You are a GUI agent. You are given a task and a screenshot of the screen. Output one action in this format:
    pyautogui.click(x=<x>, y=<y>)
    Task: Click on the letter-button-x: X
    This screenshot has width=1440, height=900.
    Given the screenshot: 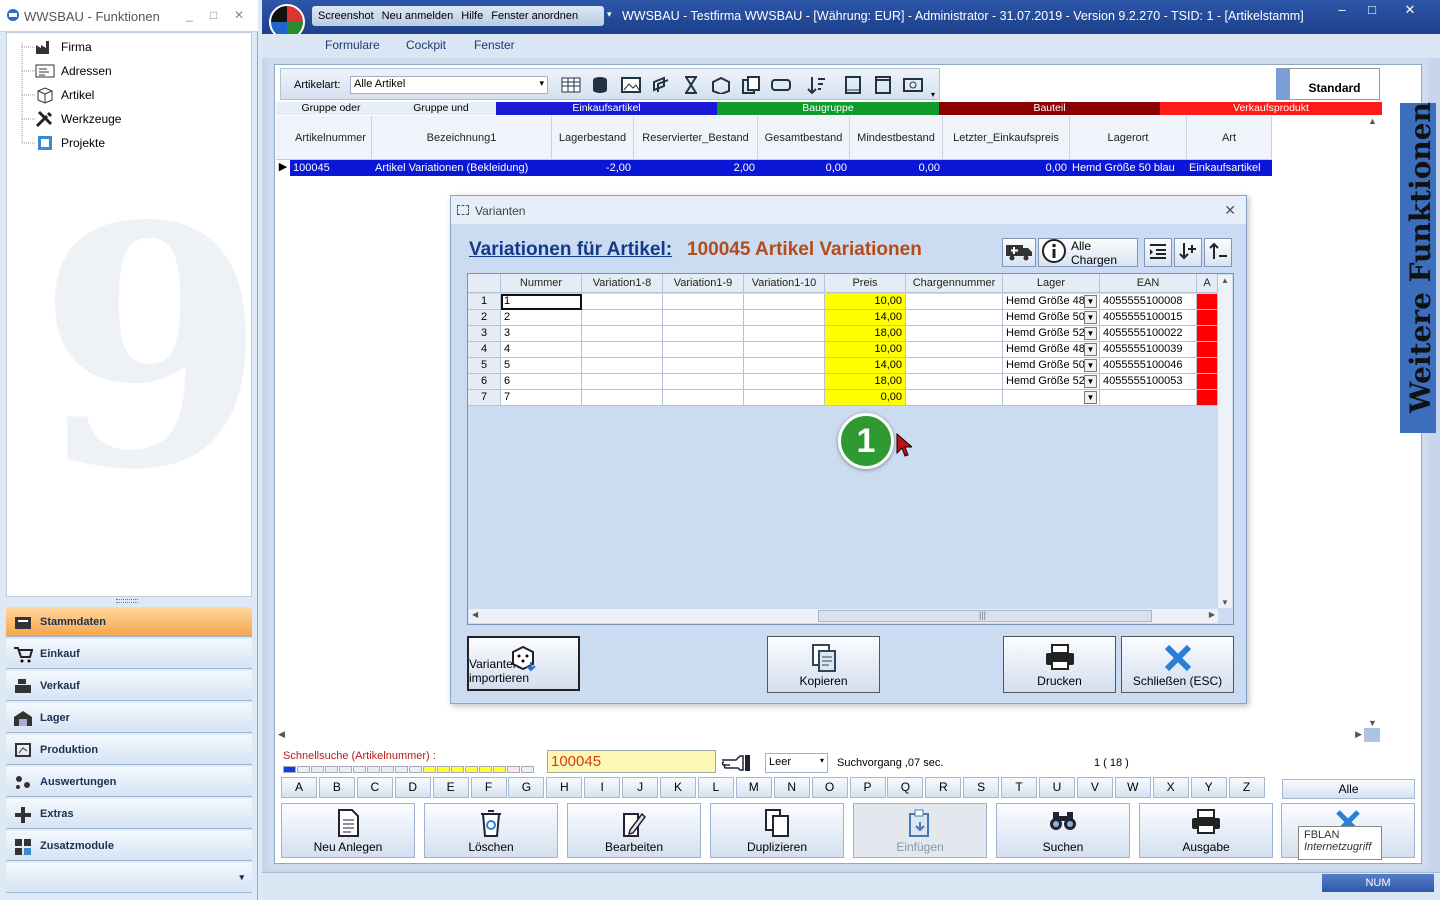 What is the action you would take?
    pyautogui.click(x=1170, y=787)
    